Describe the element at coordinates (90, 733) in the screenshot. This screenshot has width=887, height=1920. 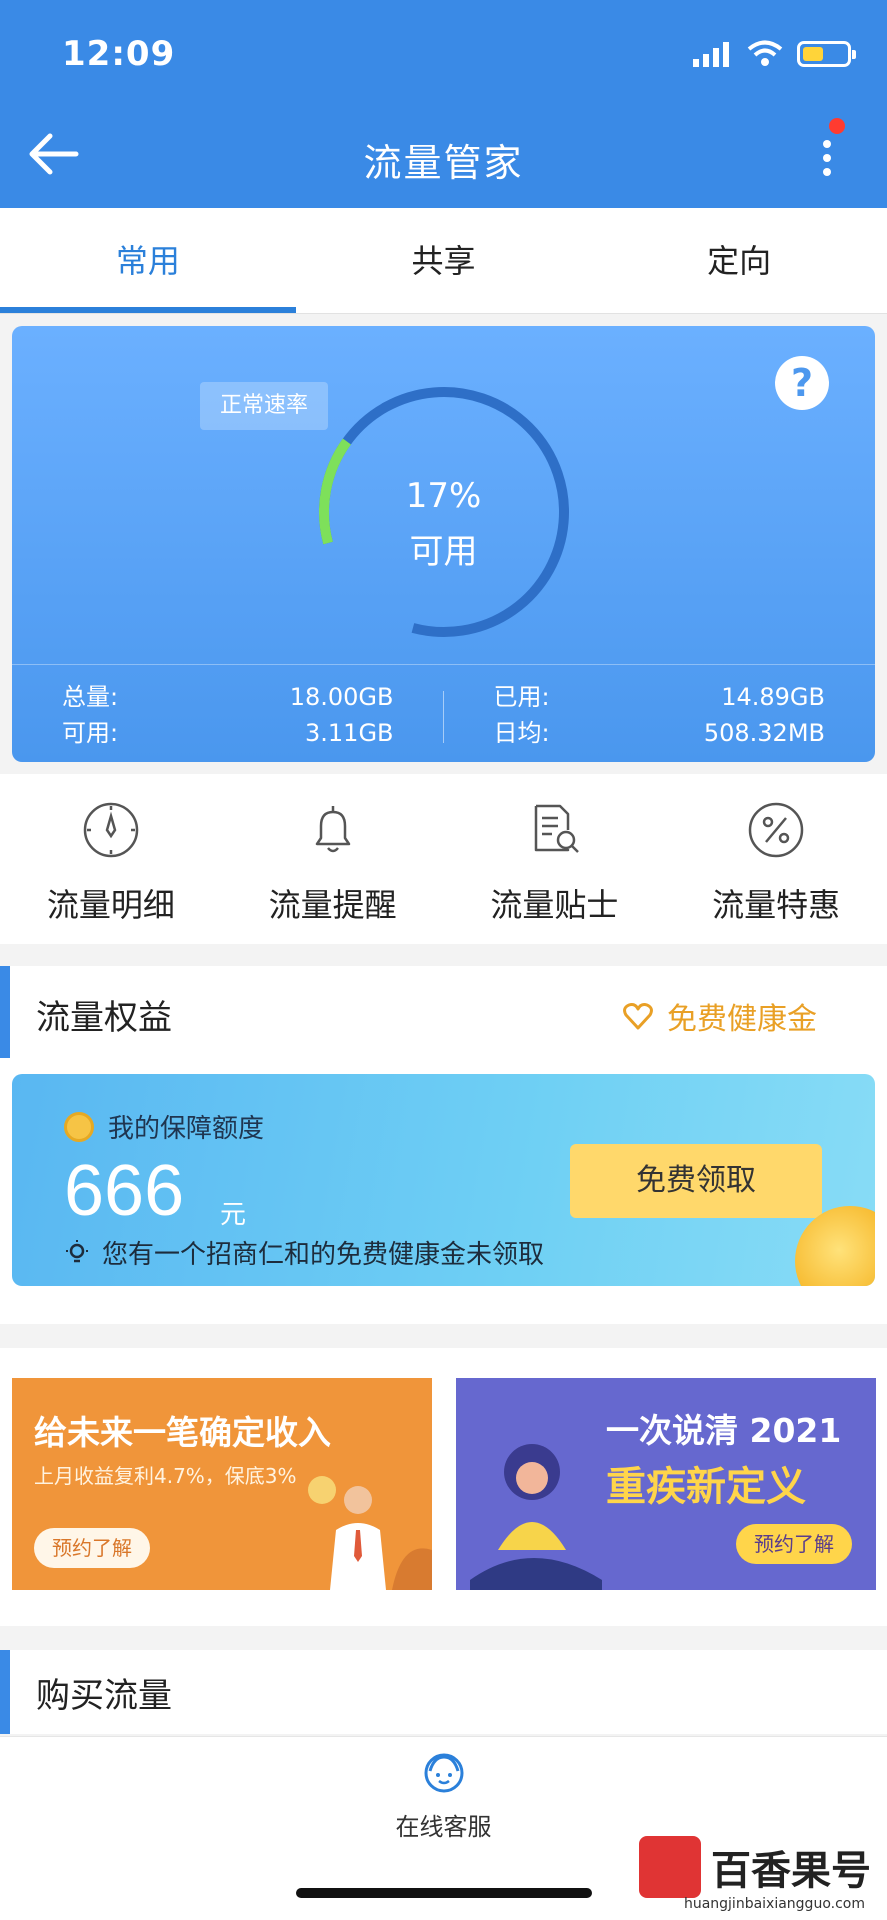
I see `stat-available-label: 可用:` at that location.